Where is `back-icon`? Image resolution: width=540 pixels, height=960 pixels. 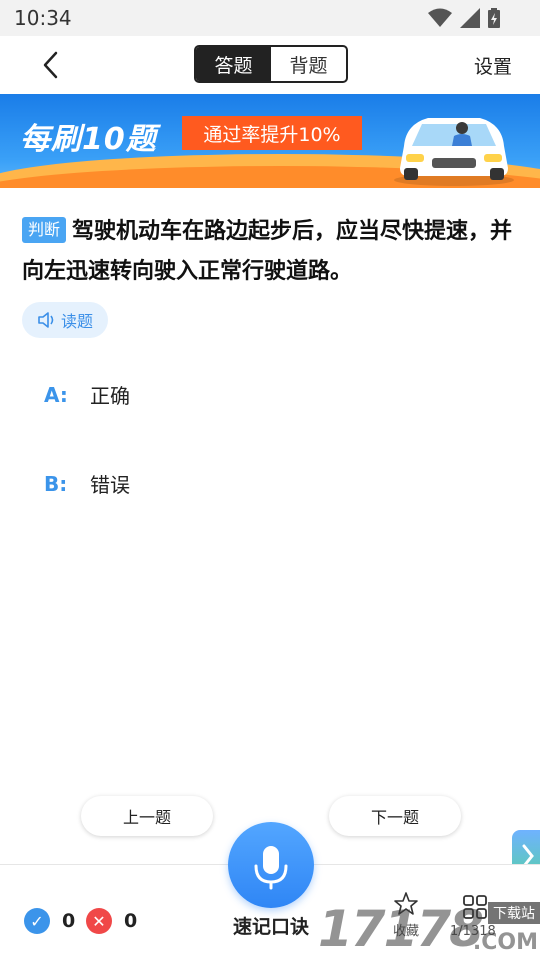
back-icon is located at coordinates (50, 65).